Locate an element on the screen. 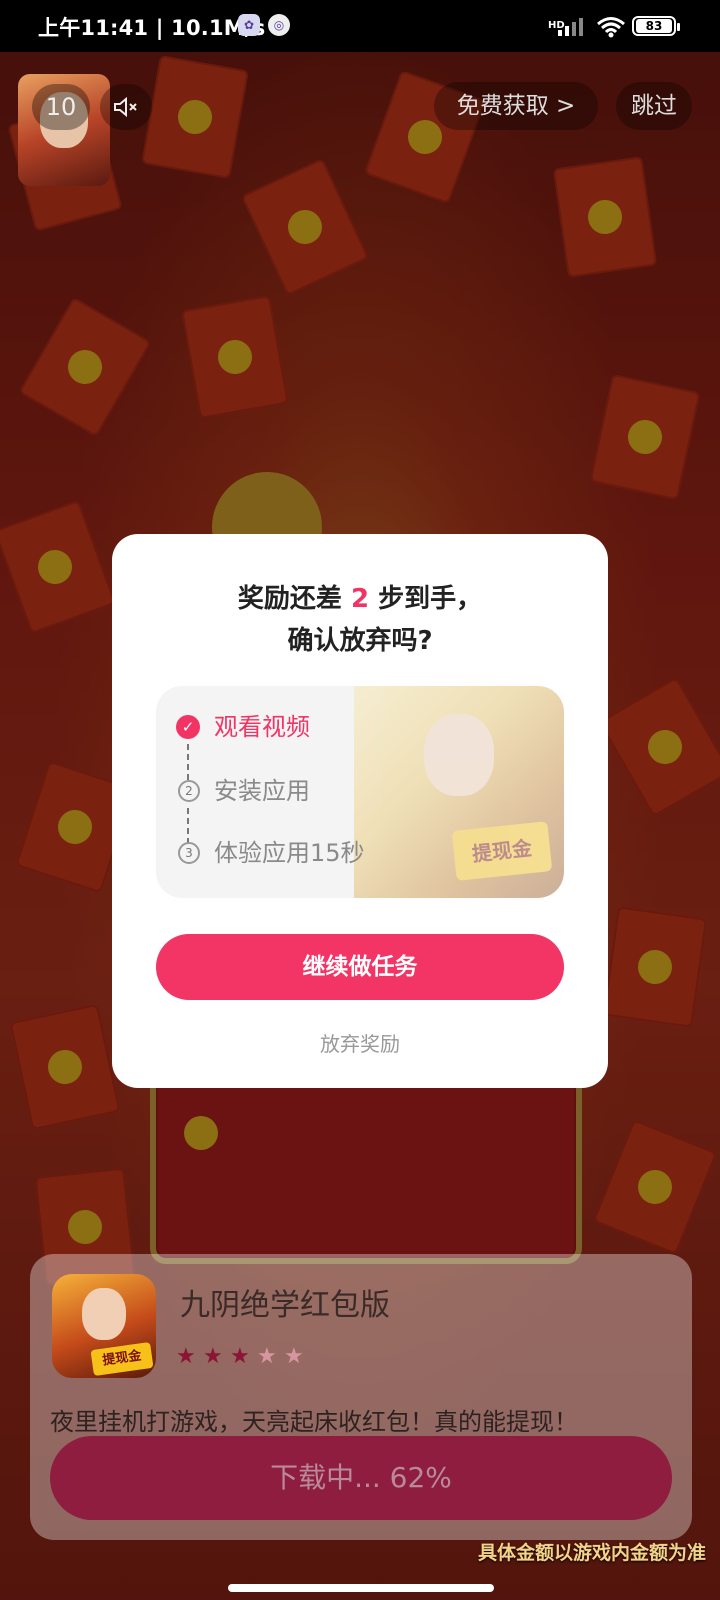  step-label: 观看视频 is located at coordinates (262, 727).